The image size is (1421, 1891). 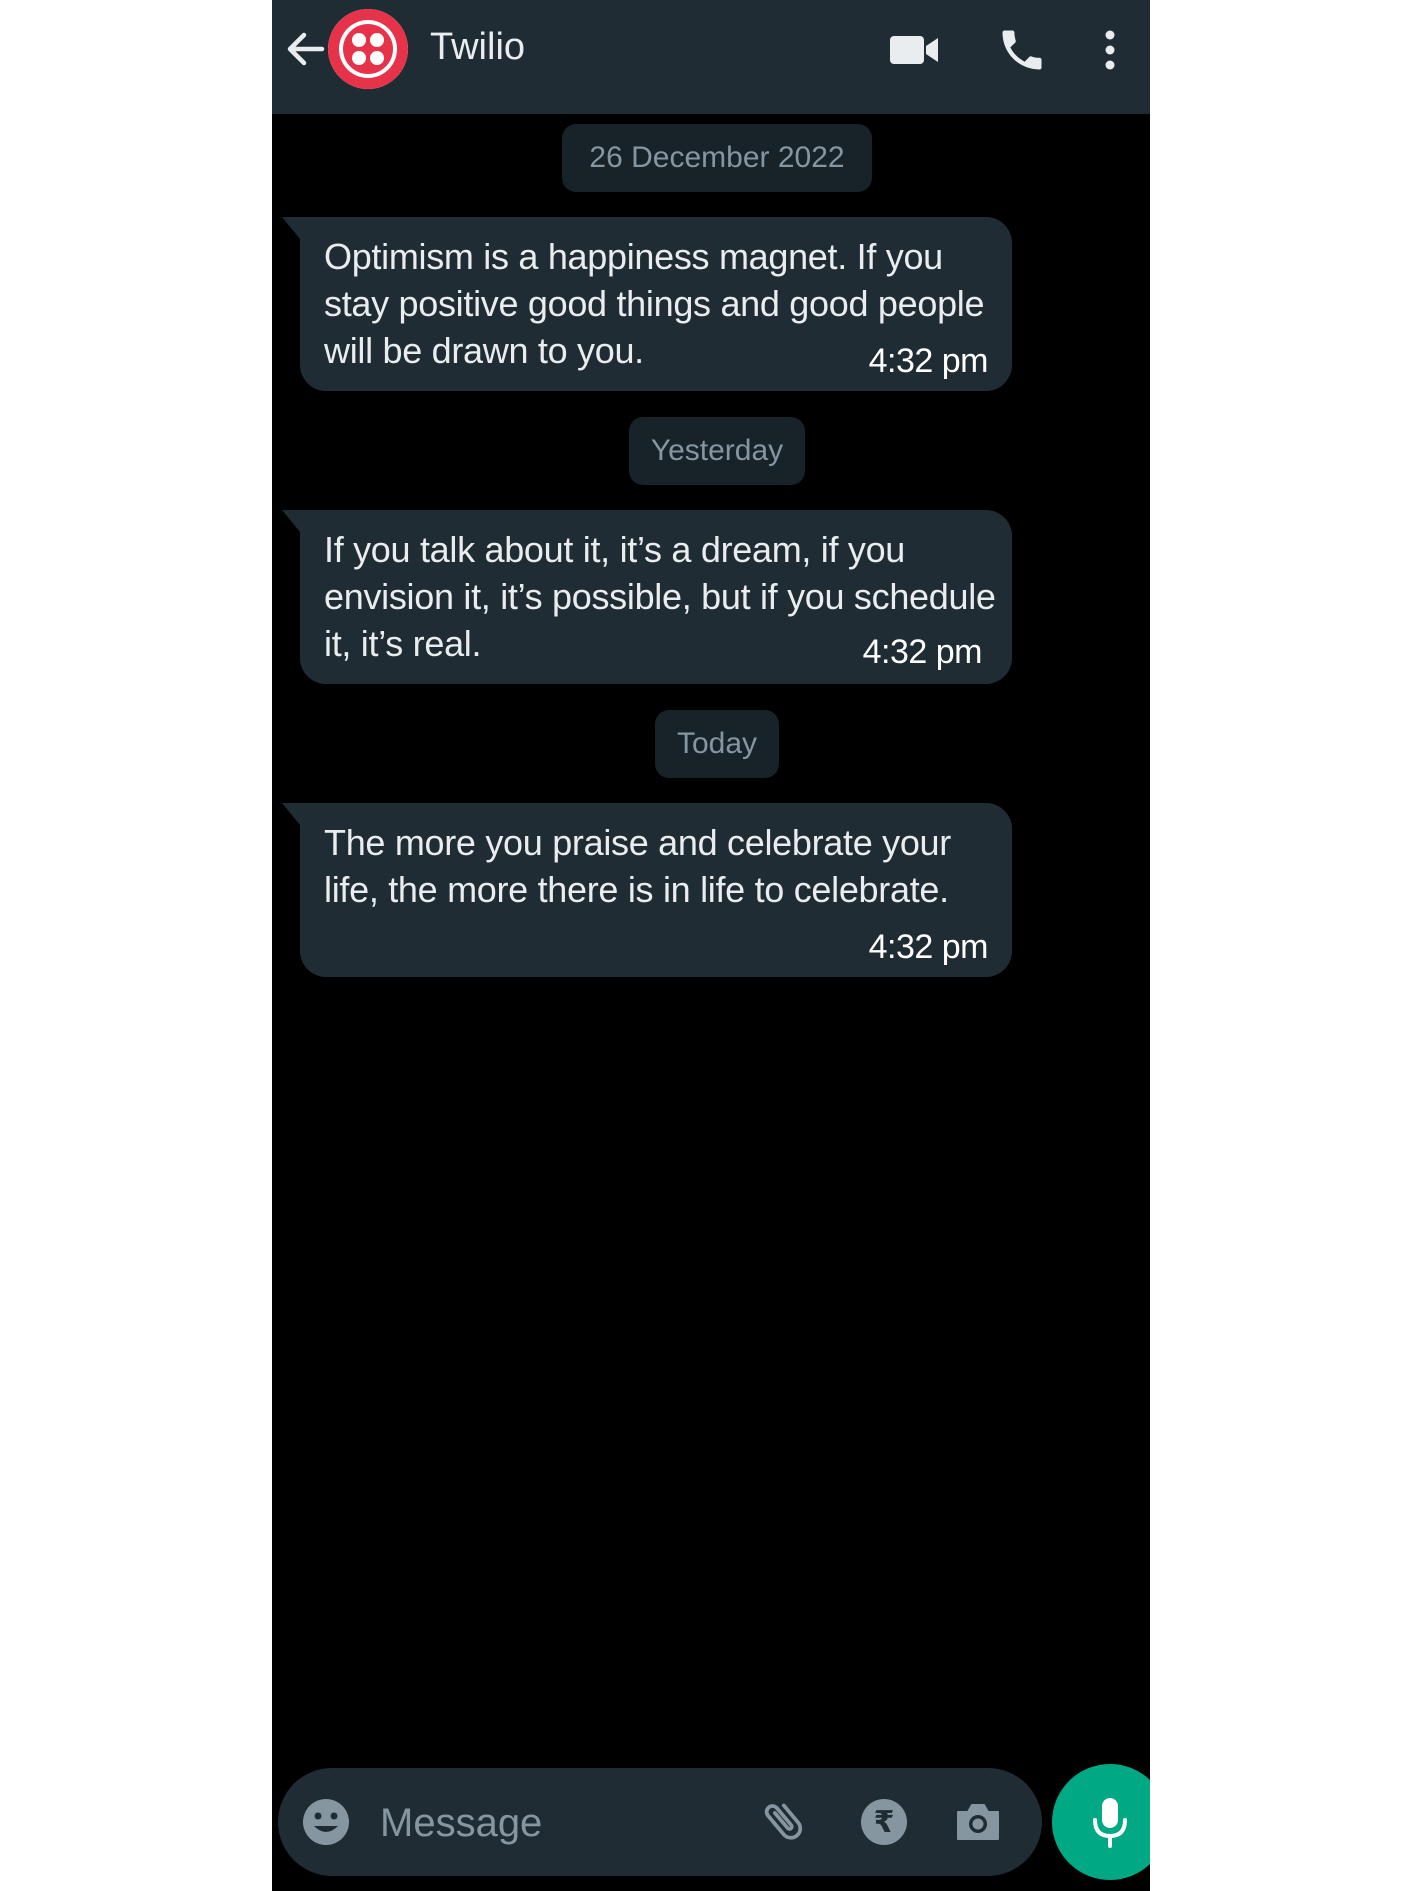 I want to click on message-input, so click(x=570, y=1823).